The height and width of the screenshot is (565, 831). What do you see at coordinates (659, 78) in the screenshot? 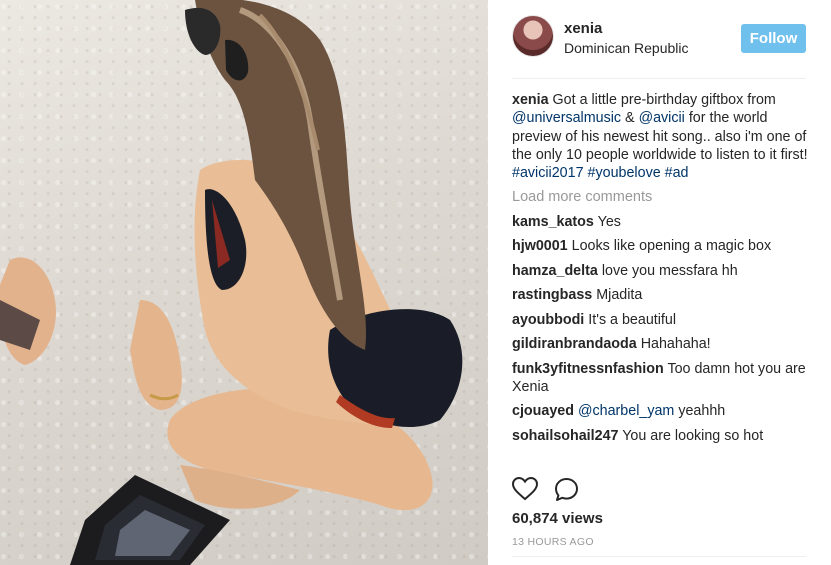
I see `header-divider` at bounding box center [659, 78].